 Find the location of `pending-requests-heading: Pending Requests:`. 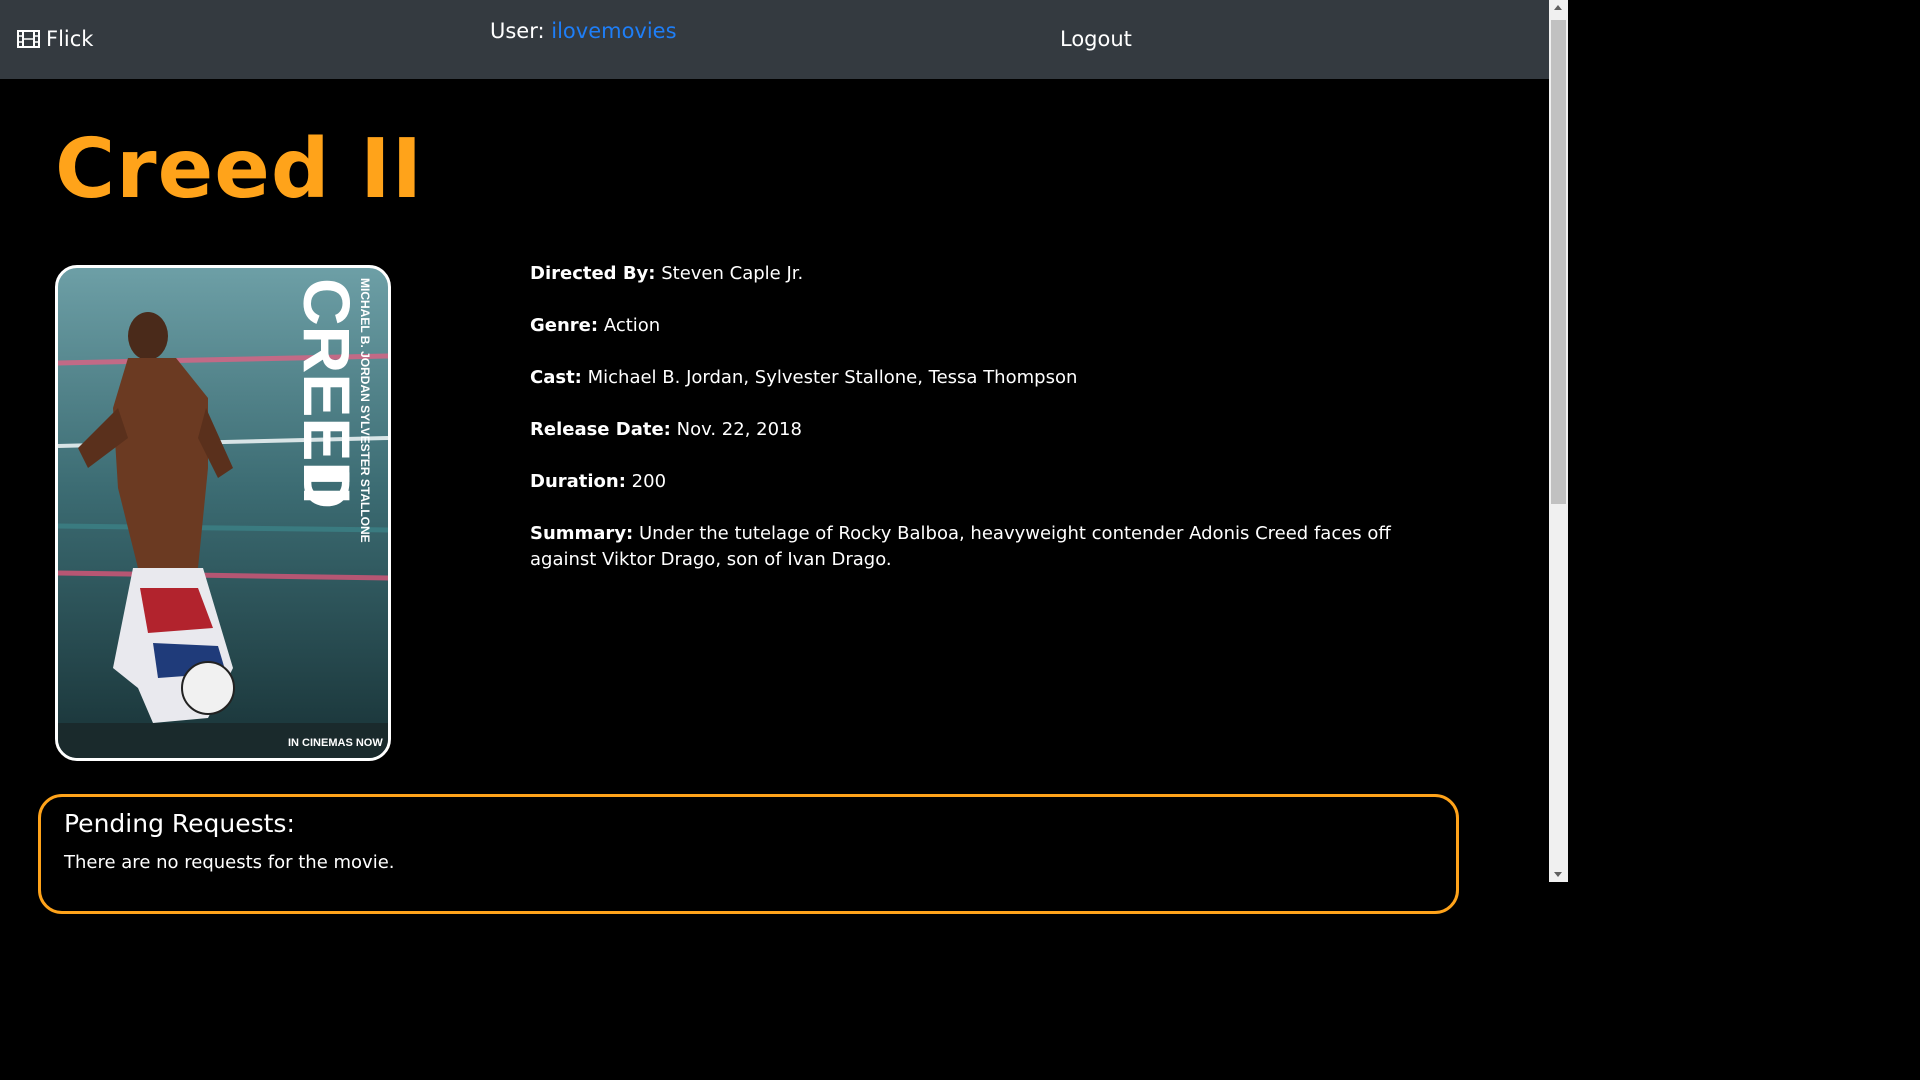

pending-requests-heading: Pending Requests: is located at coordinates (179, 823).